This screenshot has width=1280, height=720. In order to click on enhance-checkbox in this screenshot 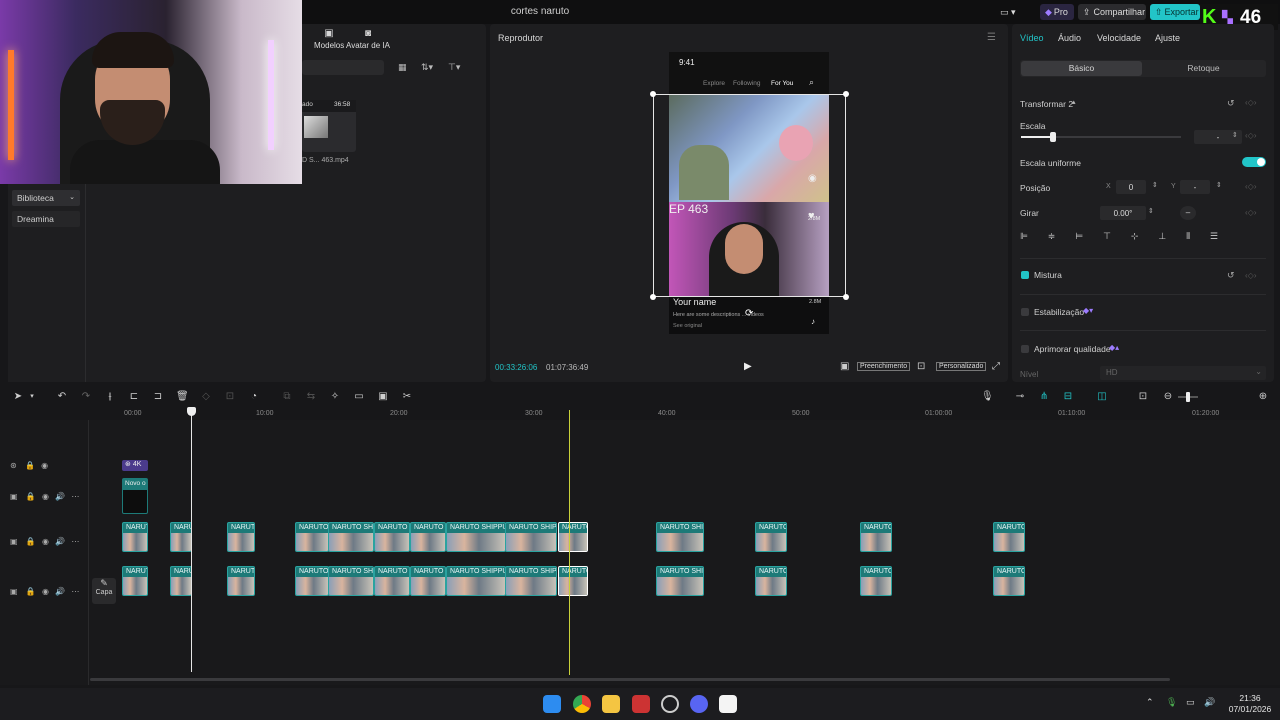, I will do `click(1025, 349)`.